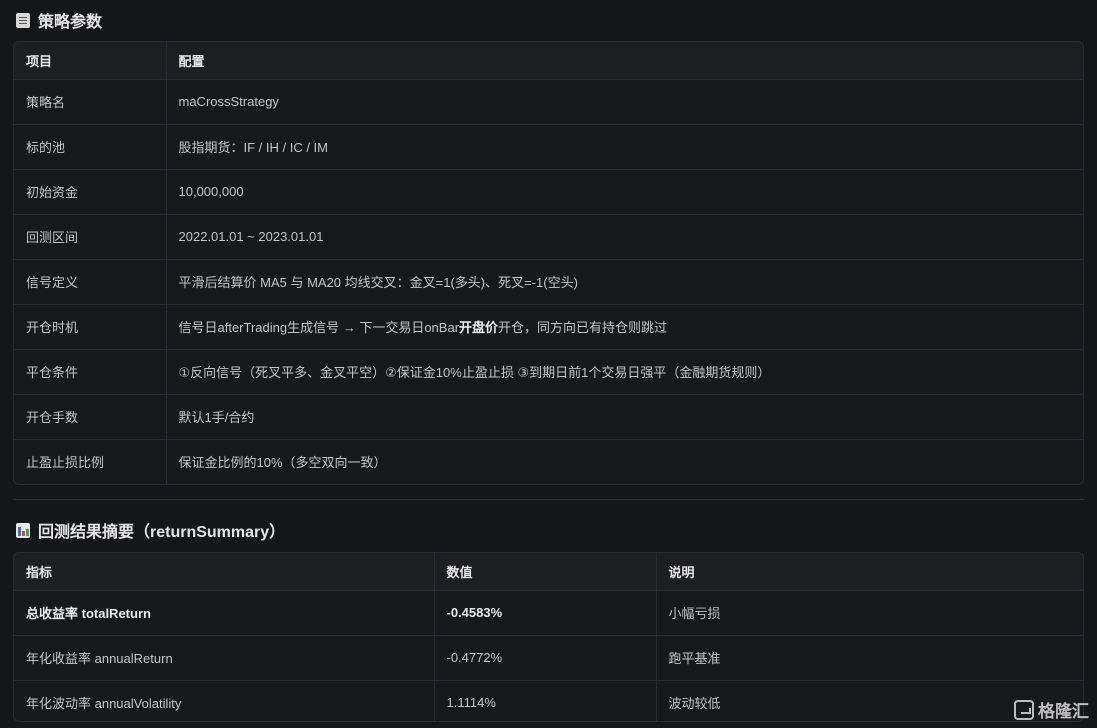  I want to click on column-header-value: 数值, so click(545, 572).